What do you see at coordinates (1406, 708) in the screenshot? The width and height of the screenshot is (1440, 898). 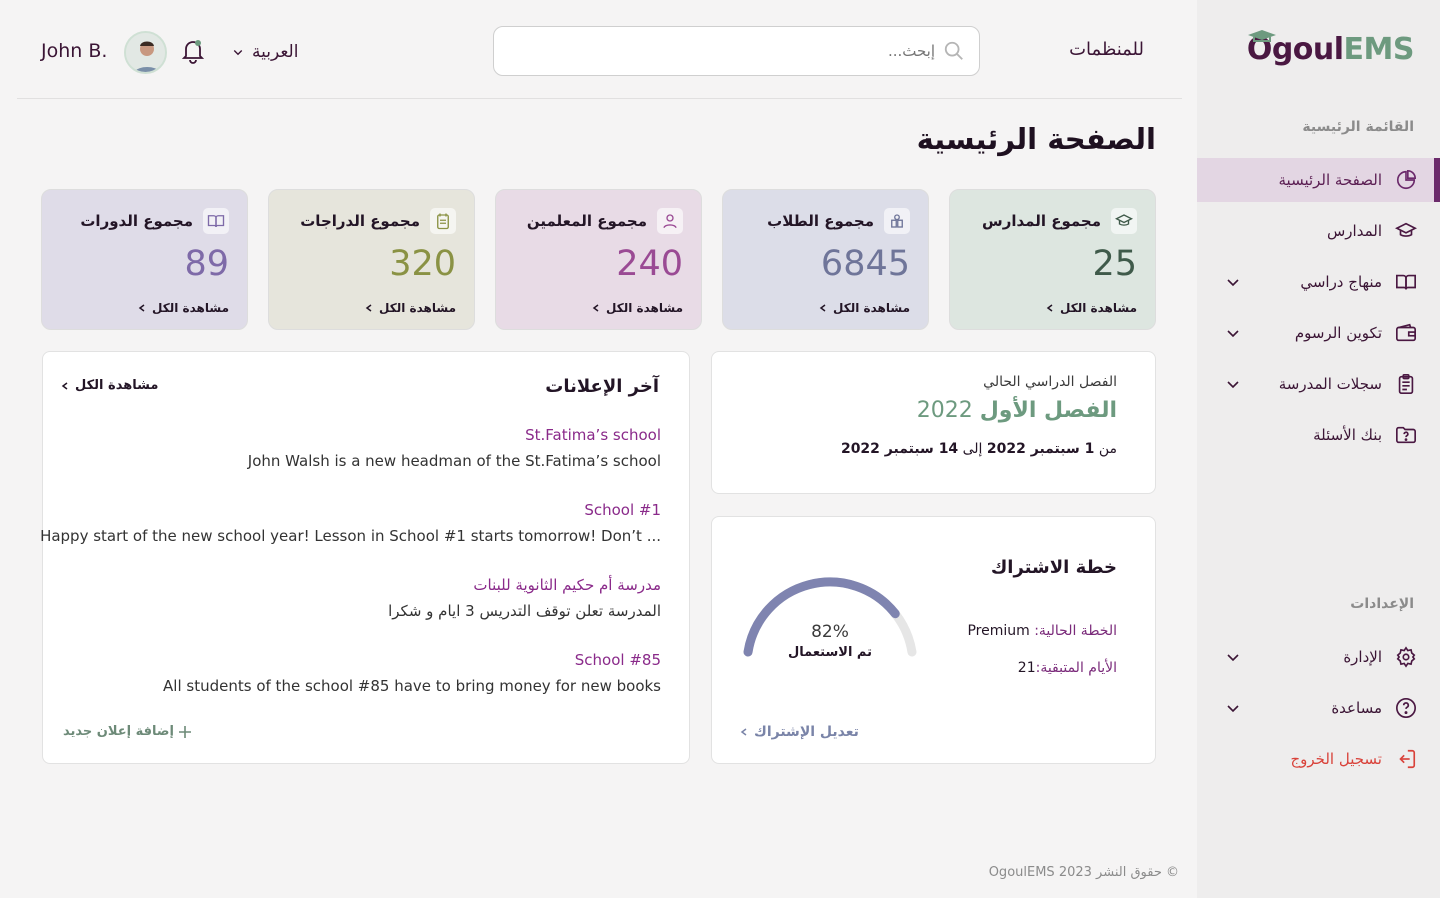 I see `help-circle-icon` at bounding box center [1406, 708].